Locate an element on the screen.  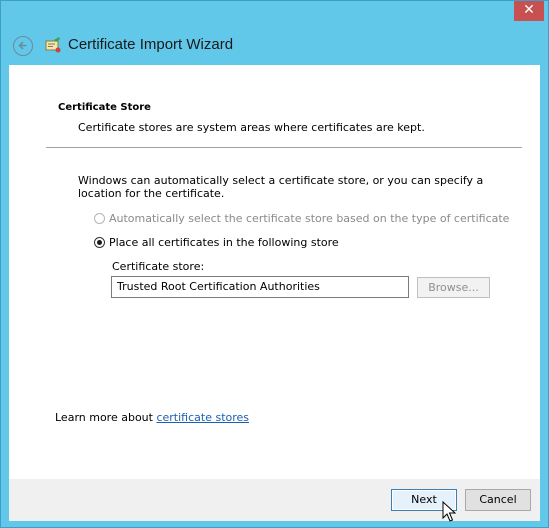
place-all-radio is located at coordinates (99, 242).